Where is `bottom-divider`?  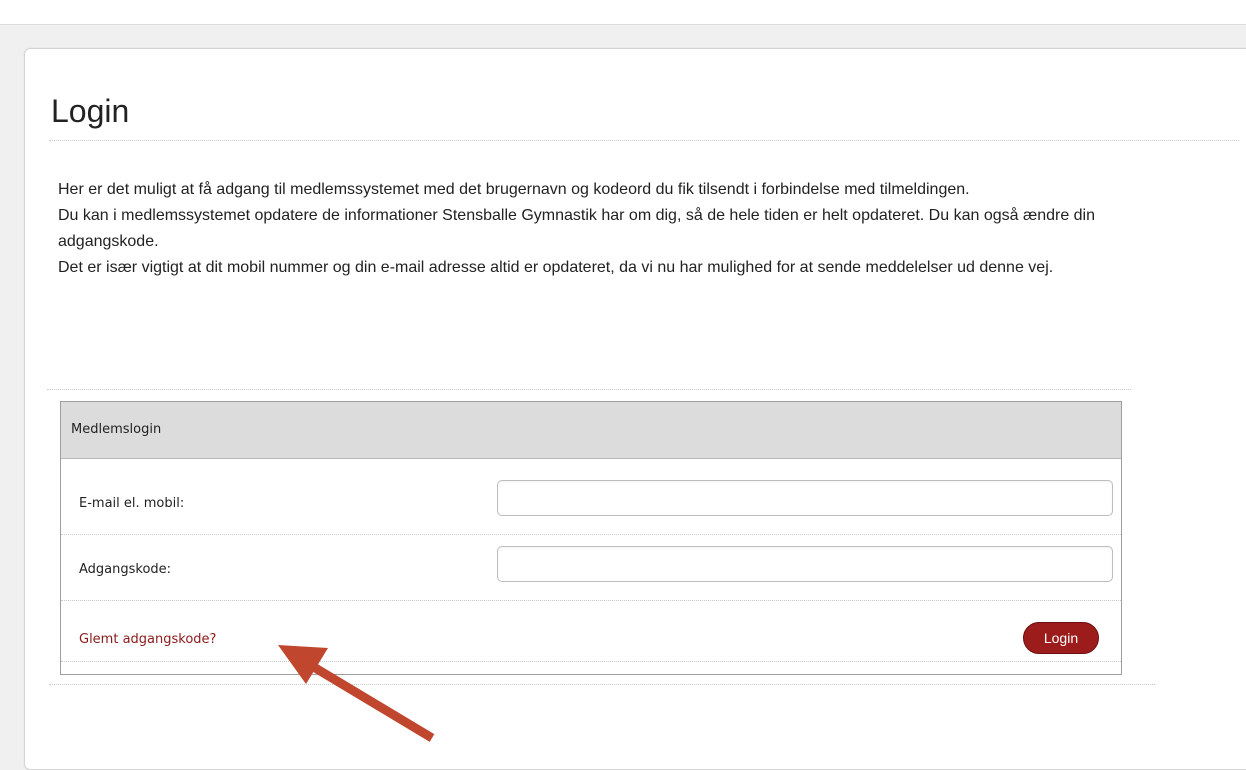
bottom-divider is located at coordinates (602, 684).